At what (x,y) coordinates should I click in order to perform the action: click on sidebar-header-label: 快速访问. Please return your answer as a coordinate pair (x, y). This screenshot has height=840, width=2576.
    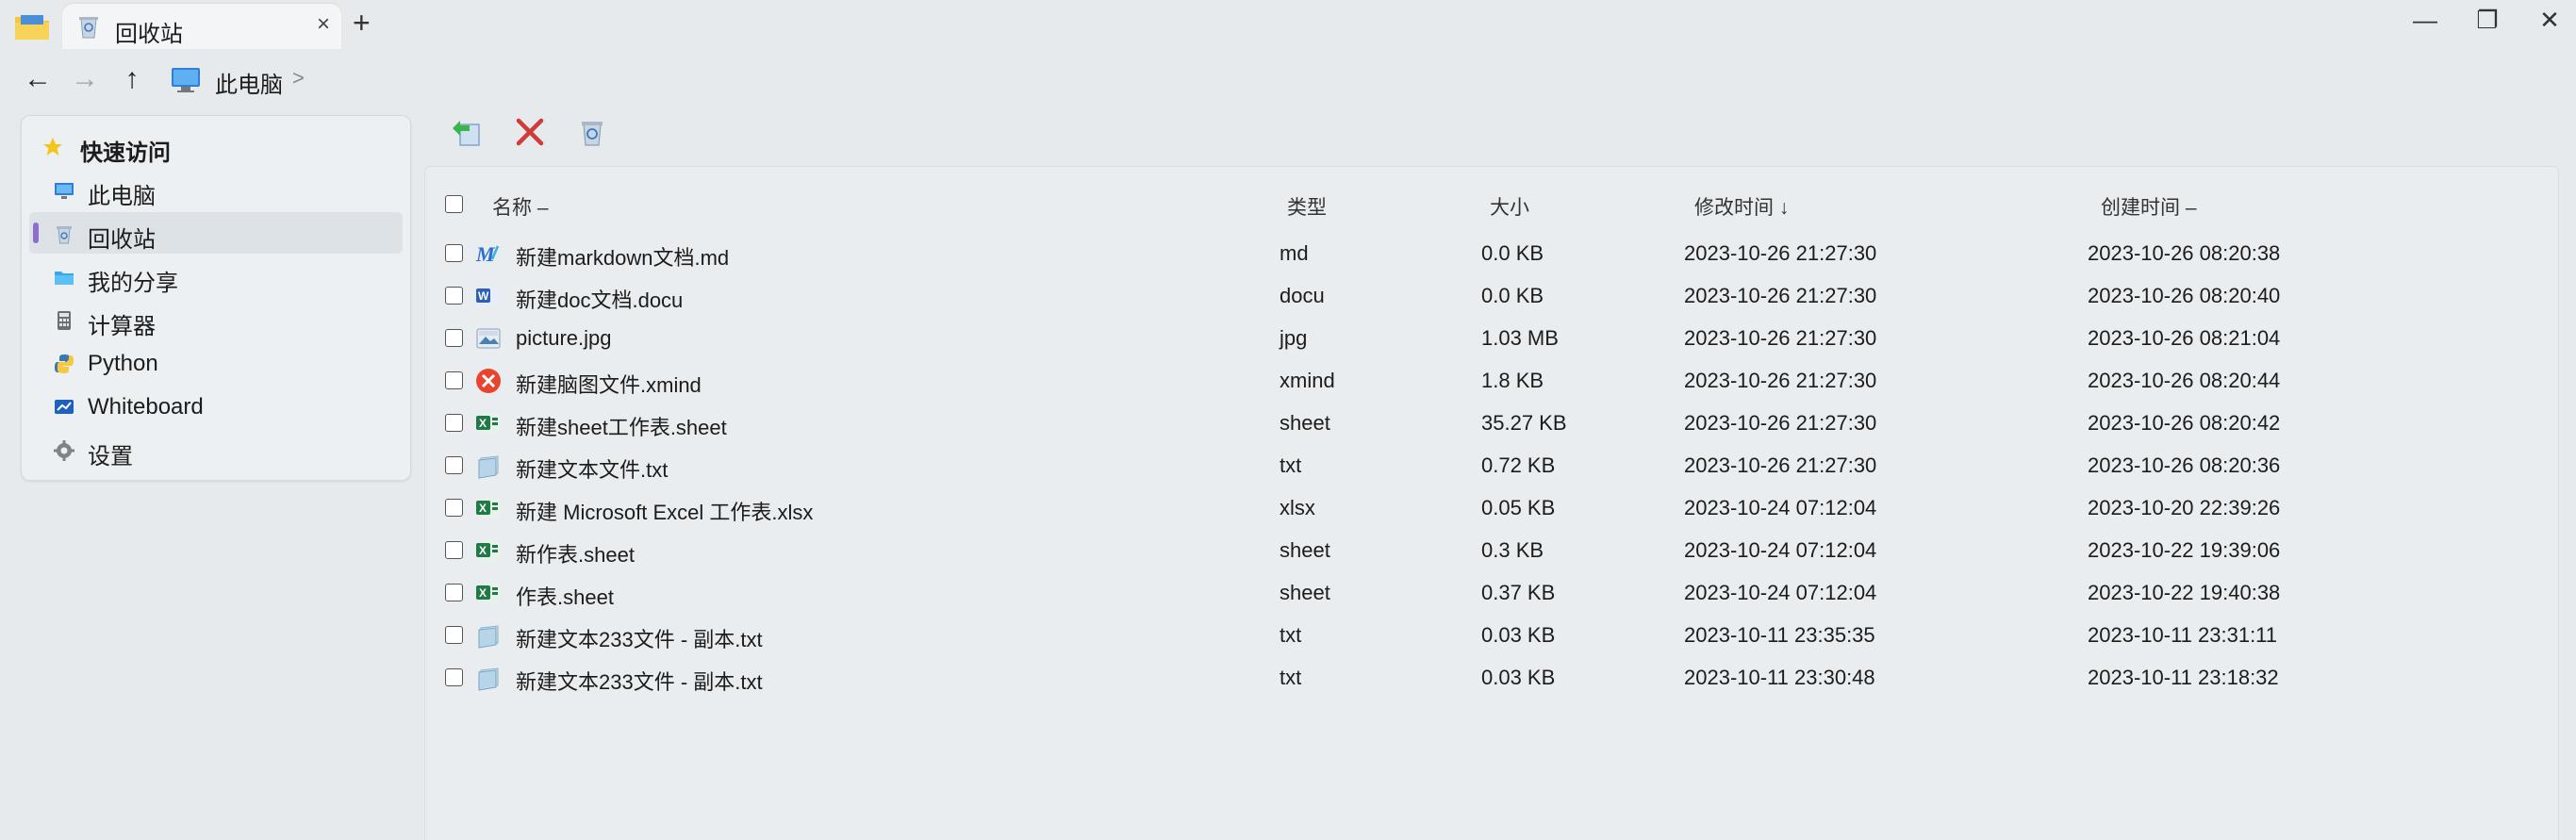
    Looking at the image, I should click on (125, 153).